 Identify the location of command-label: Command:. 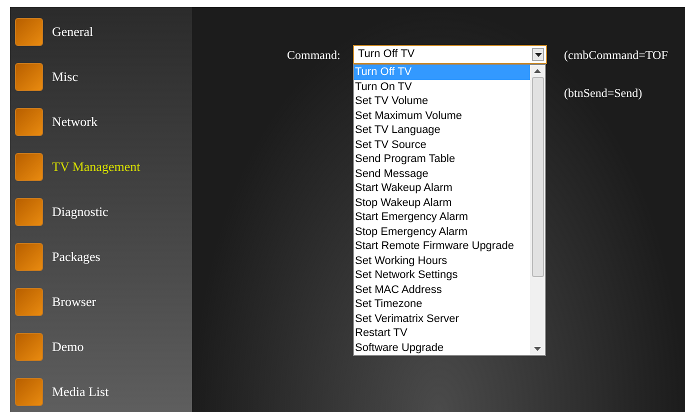
(314, 55).